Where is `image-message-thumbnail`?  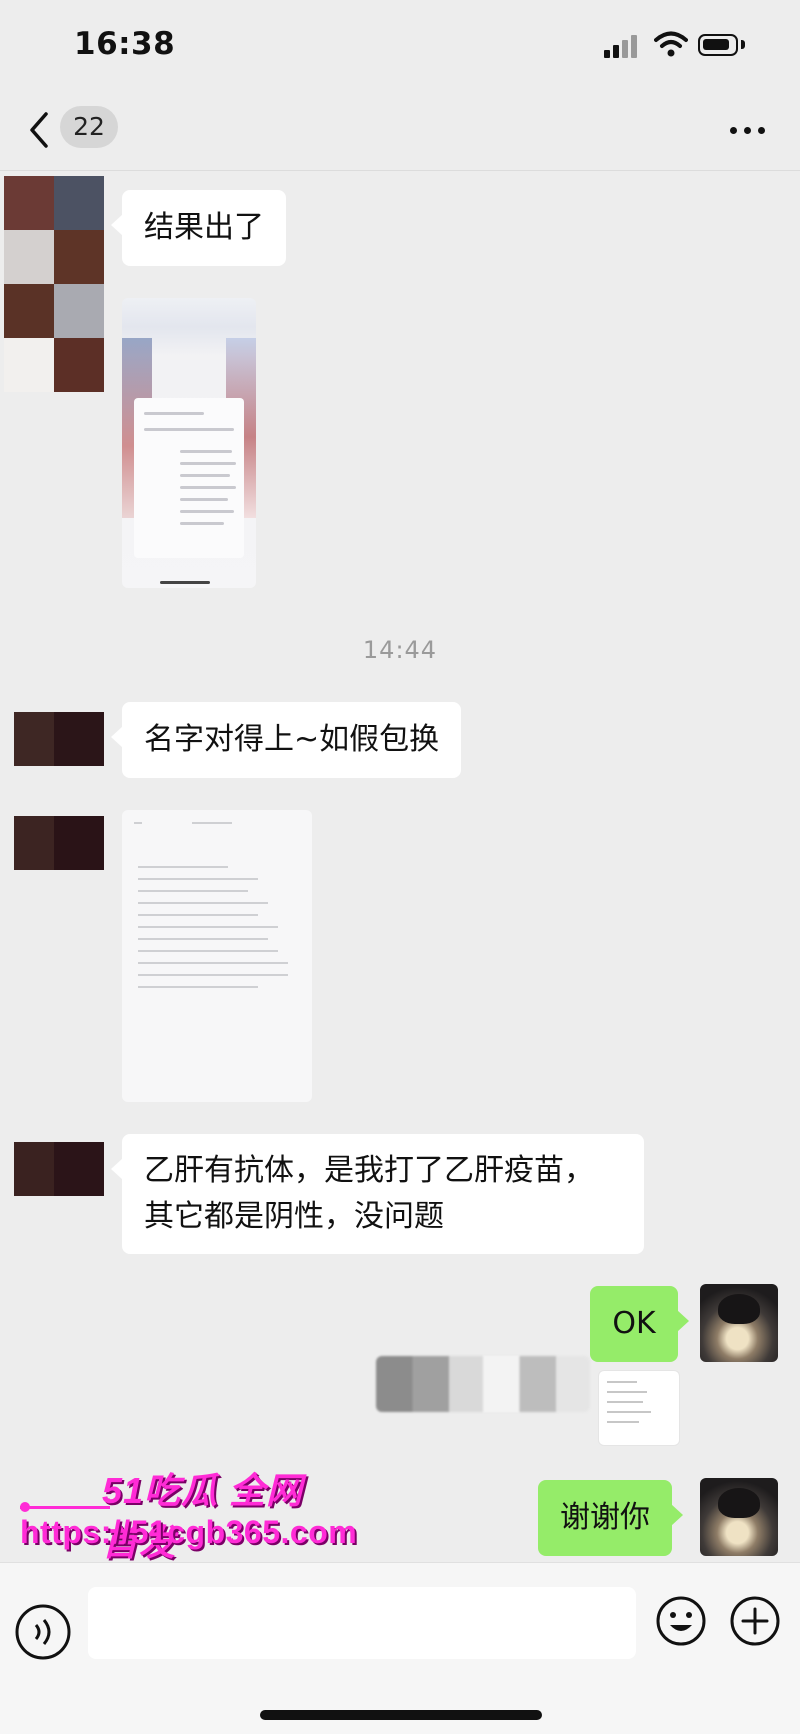 image-message-thumbnail is located at coordinates (639, 1408).